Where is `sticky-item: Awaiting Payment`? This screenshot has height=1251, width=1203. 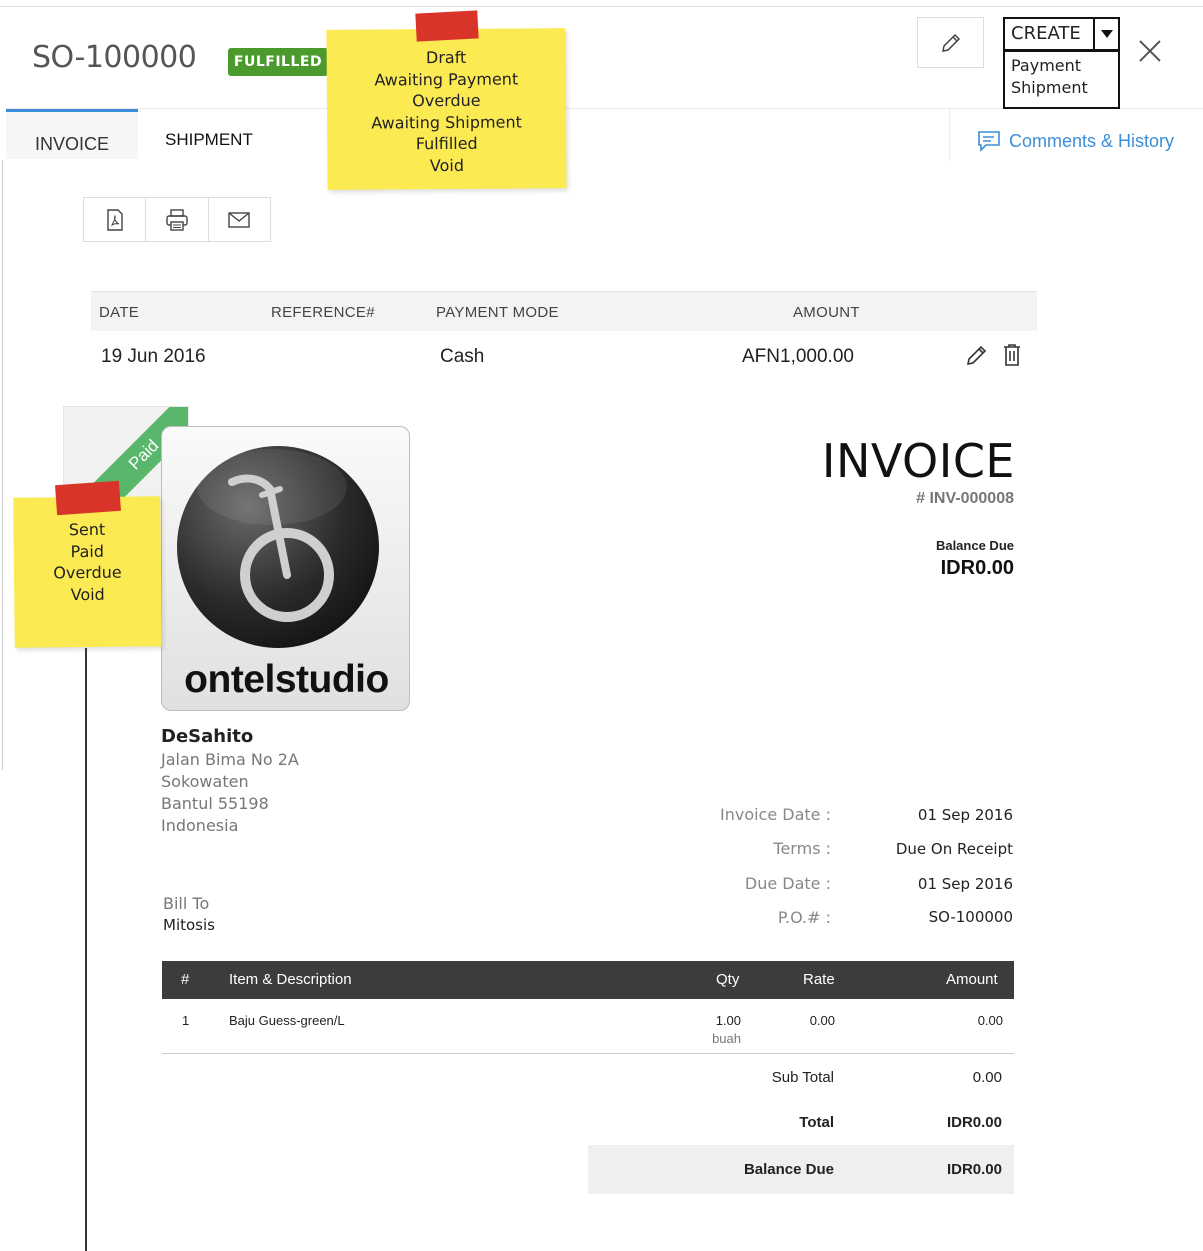
sticky-item: Awaiting Payment is located at coordinates (446, 79).